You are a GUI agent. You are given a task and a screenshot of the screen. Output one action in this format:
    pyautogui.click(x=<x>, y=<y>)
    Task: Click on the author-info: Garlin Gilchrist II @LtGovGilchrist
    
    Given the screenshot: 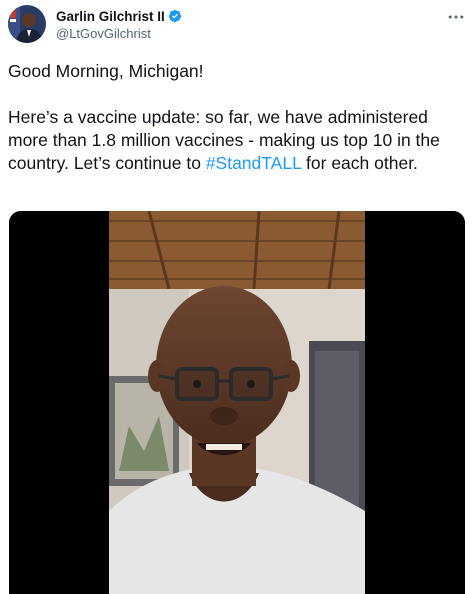 What is the action you would take?
    pyautogui.click(x=119, y=24)
    